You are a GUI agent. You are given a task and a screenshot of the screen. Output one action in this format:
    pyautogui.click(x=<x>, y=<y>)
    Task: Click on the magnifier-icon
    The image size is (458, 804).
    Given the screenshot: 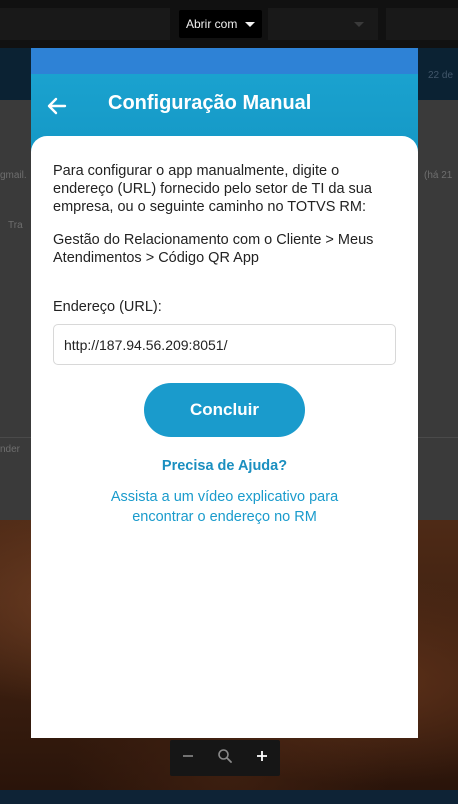 What is the action you would take?
    pyautogui.click(x=225, y=758)
    